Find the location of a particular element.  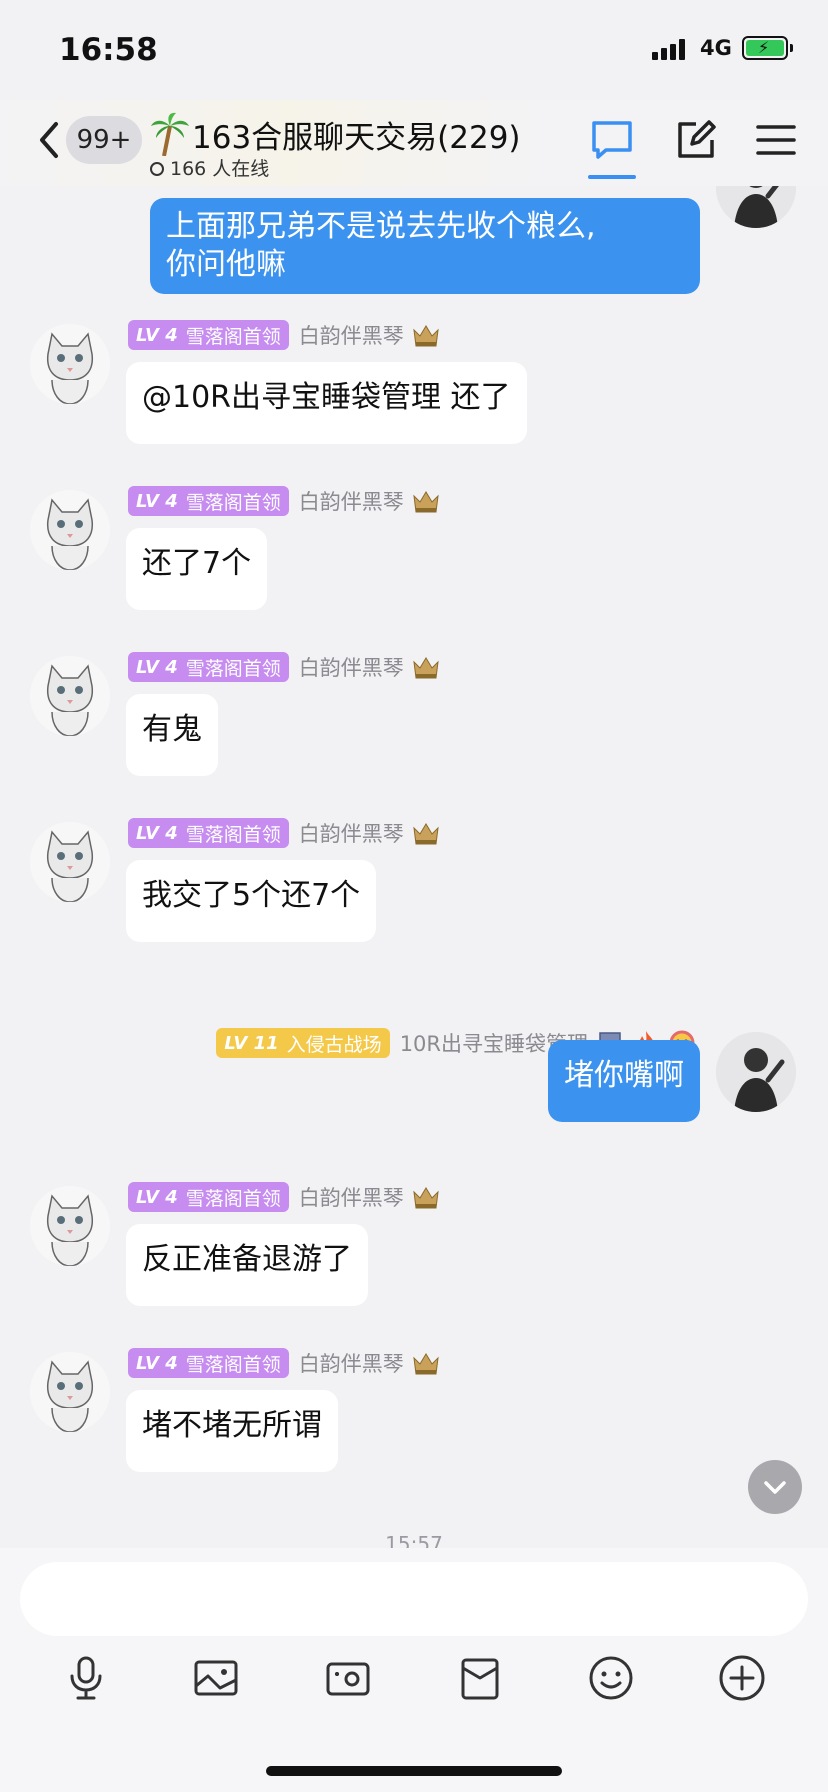

scroll-to-bottom-button is located at coordinates (775, 1487).